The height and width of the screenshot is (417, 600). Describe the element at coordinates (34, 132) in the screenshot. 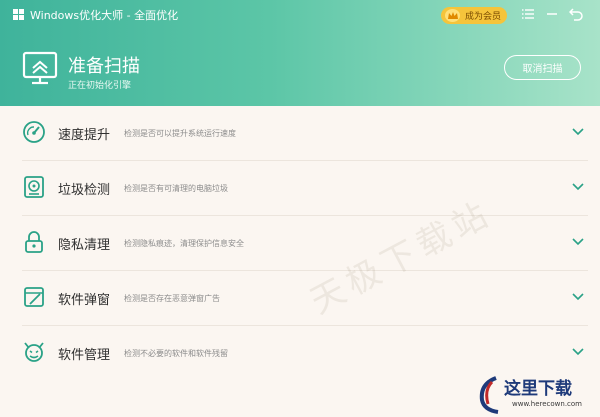

I see `speedometer-icon` at that location.